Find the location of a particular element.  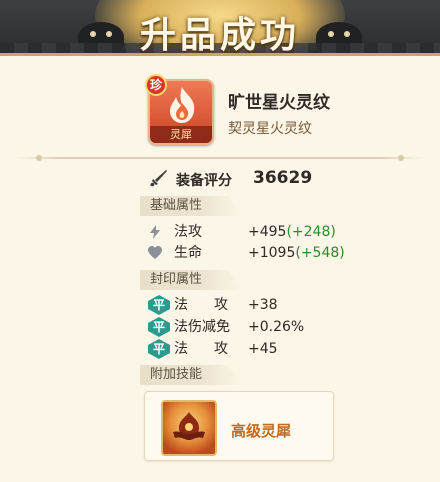

sword-icon is located at coordinates (158, 178).